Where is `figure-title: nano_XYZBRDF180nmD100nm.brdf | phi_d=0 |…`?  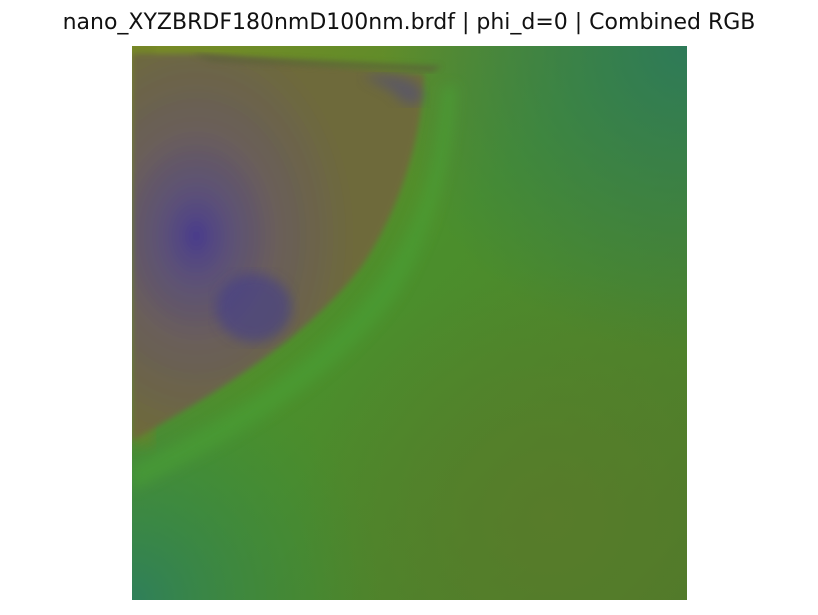 figure-title: nano_XYZBRDF180nmD100nm.brdf | phi_d=0 |… is located at coordinates (409, 22).